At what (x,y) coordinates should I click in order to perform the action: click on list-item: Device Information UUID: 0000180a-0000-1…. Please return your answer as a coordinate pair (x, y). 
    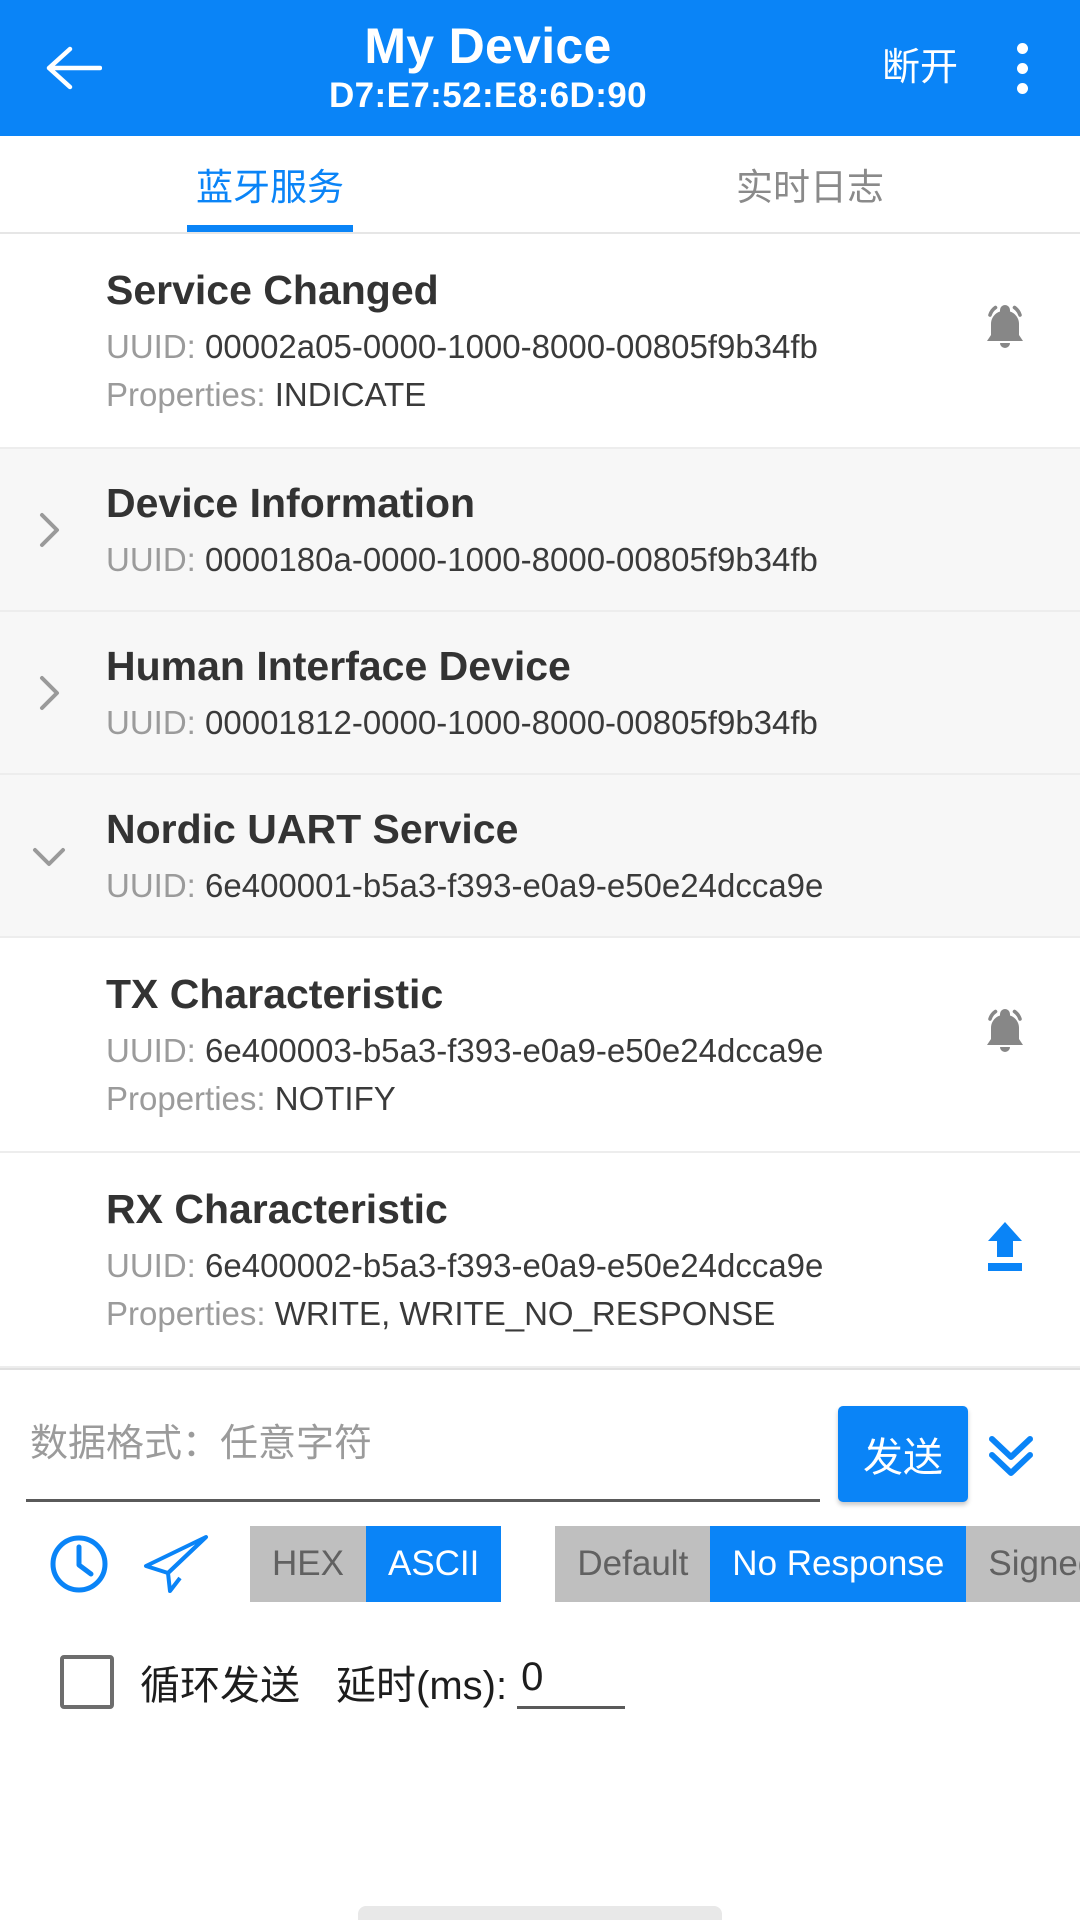
    Looking at the image, I should click on (540, 530).